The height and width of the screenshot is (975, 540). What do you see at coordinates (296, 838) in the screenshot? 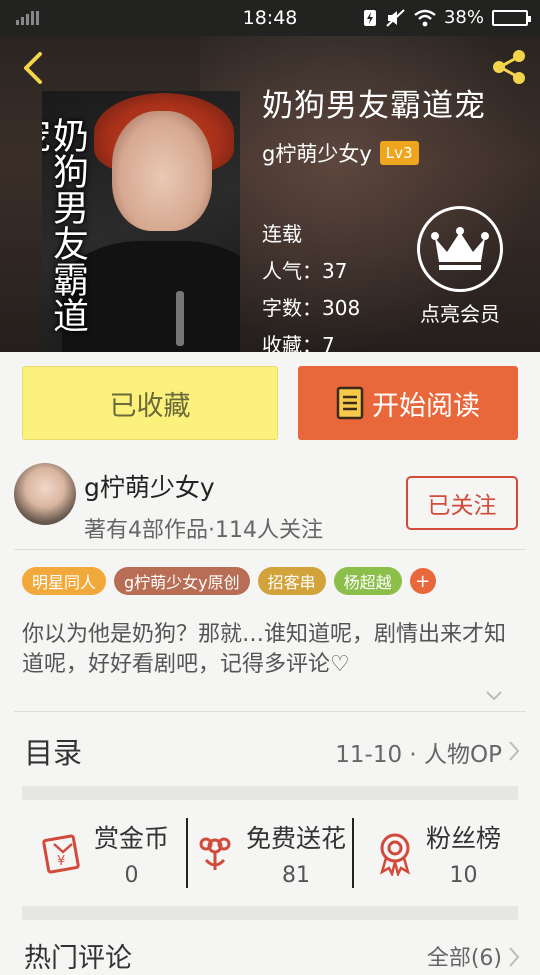
I see `send-flower-label: 免费送花` at bounding box center [296, 838].